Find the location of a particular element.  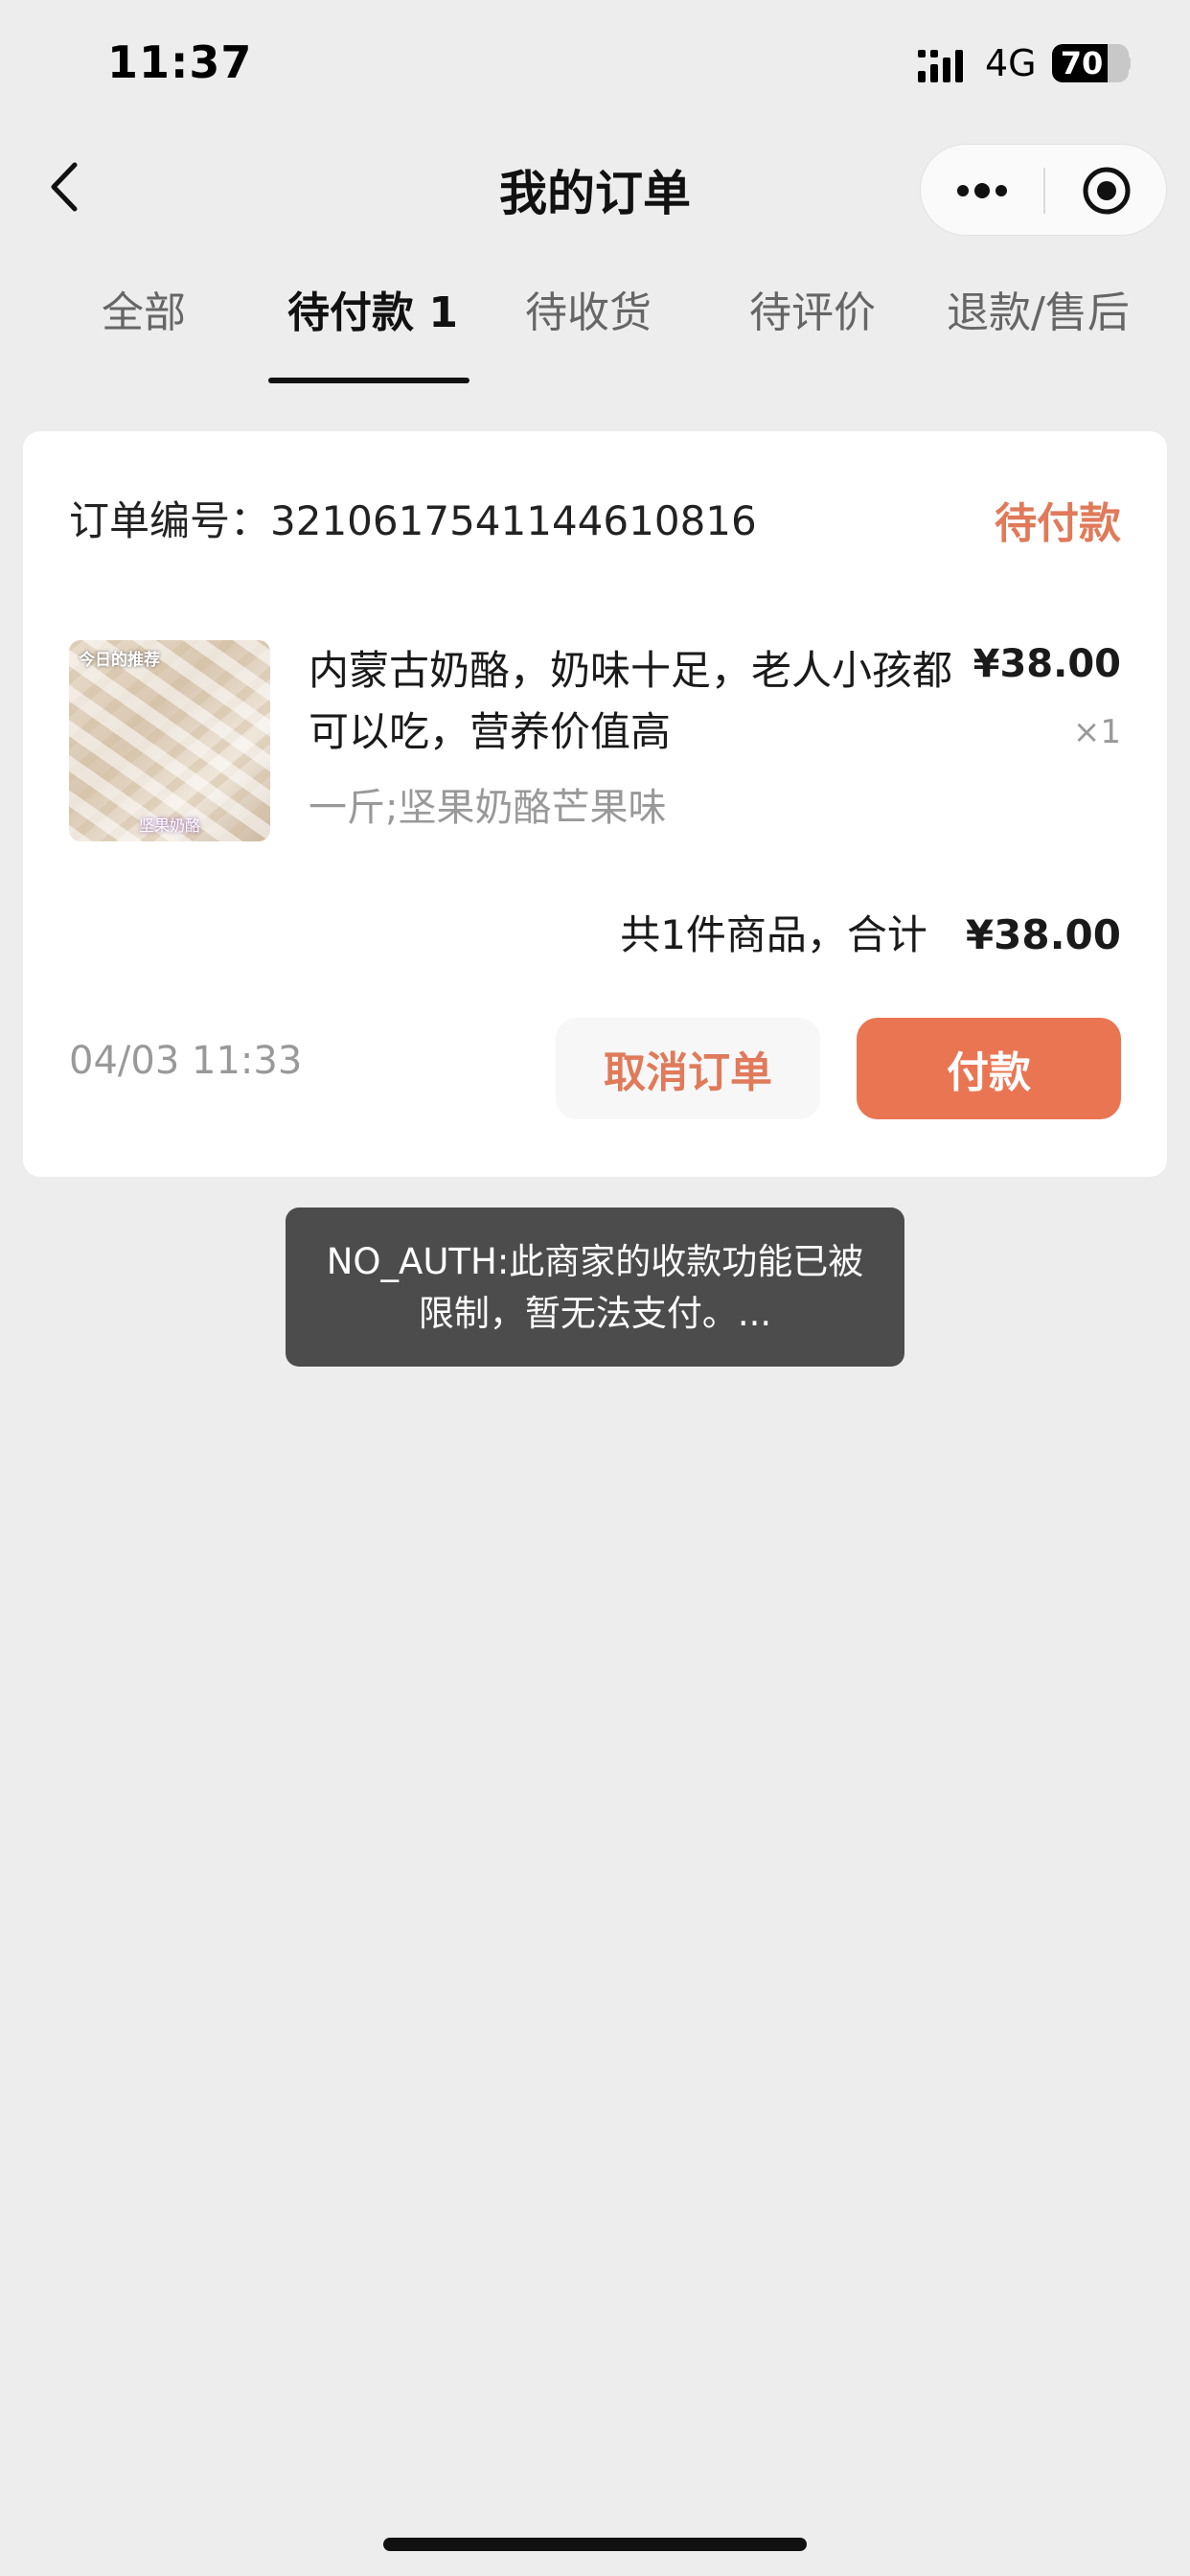

order-number-value: 3210617541144610816 is located at coordinates (513, 520).